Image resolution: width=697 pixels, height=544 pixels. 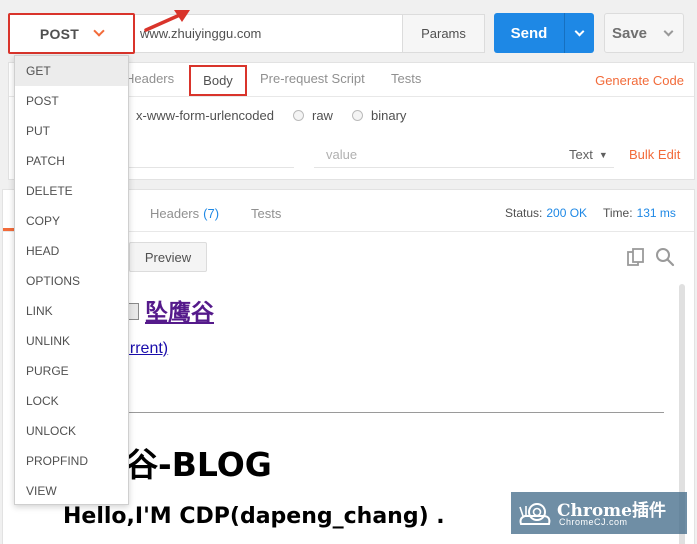 What do you see at coordinates (71, 461) in the screenshot?
I see `method-menu-item-propfind: PROPFIND` at bounding box center [71, 461].